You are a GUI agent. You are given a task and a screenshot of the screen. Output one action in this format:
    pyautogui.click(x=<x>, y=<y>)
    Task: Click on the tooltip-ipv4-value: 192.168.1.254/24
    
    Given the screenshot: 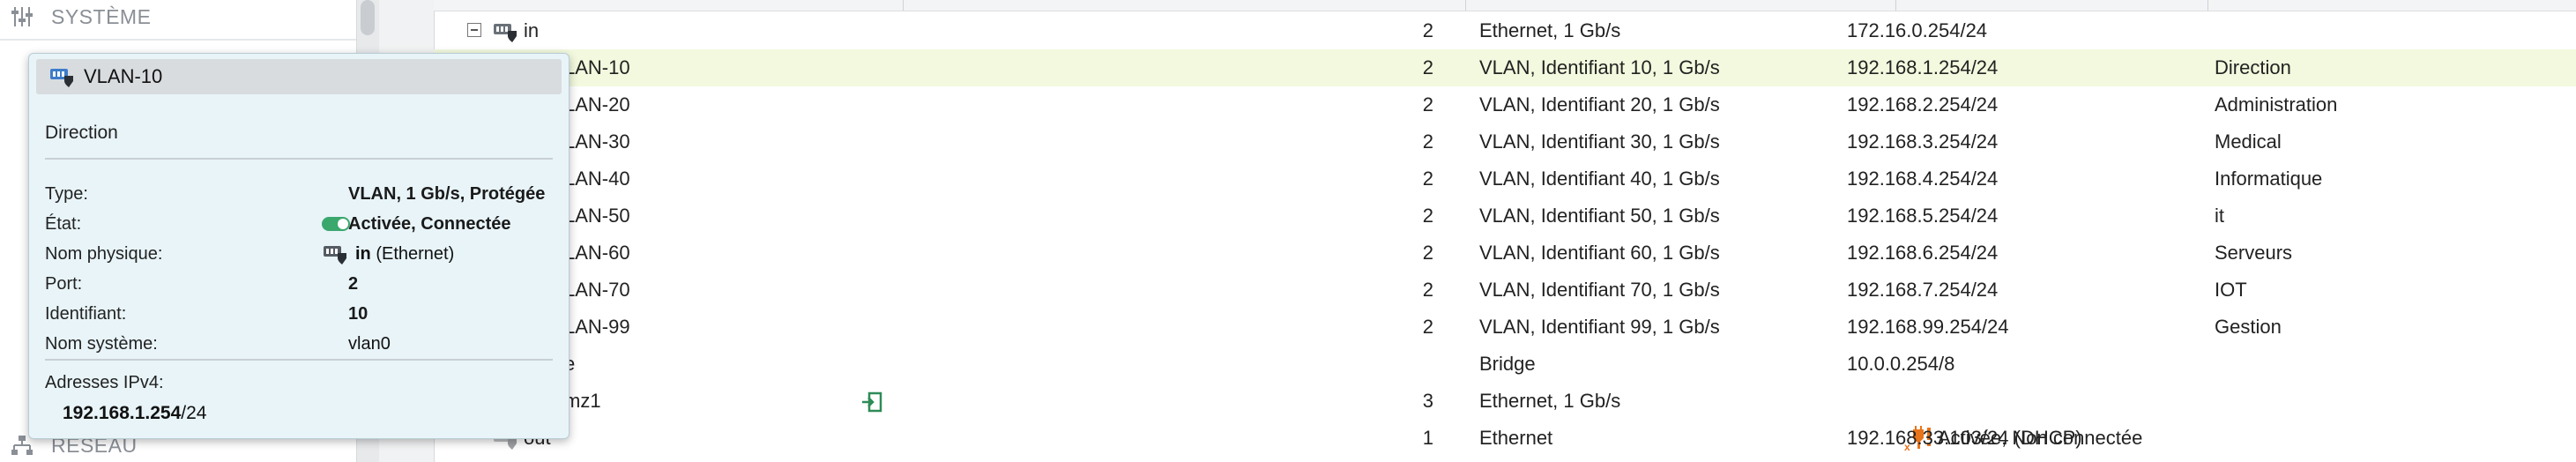 What is the action you would take?
    pyautogui.click(x=135, y=413)
    